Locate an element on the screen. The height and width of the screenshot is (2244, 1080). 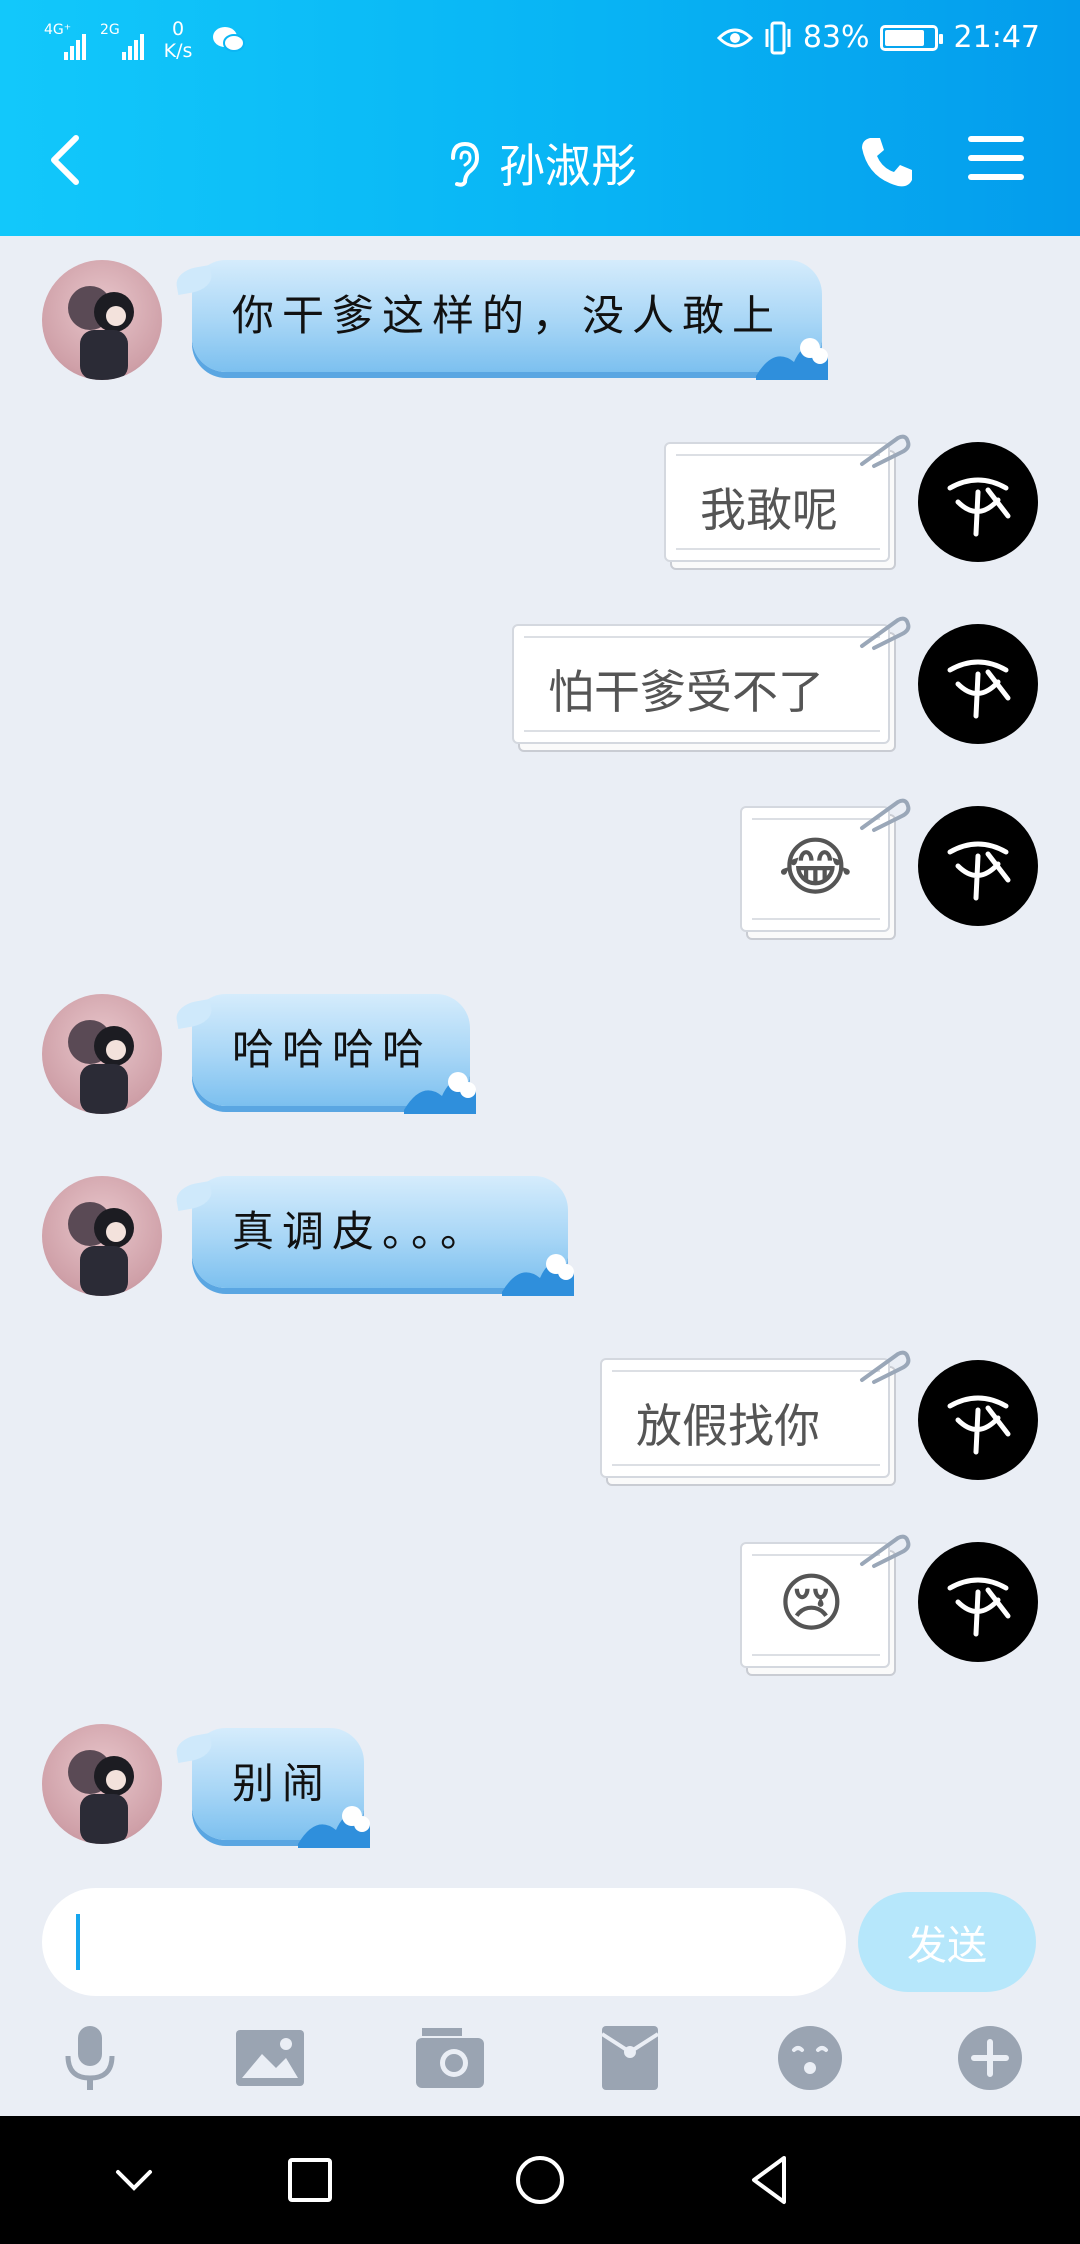
ear-icon is located at coordinates (465, 164).